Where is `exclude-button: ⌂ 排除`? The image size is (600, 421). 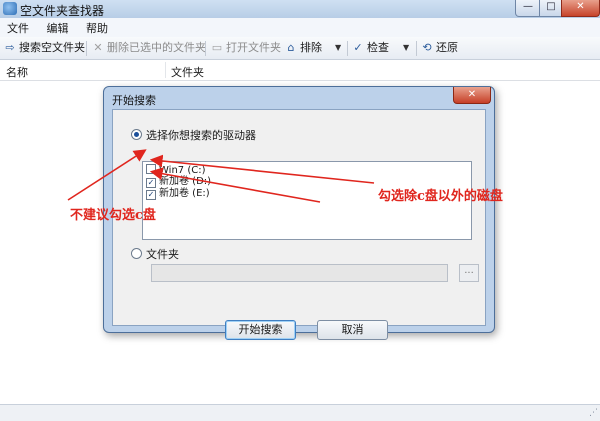 exclude-button: ⌂ 排除 is located at coordinates (304, 48).